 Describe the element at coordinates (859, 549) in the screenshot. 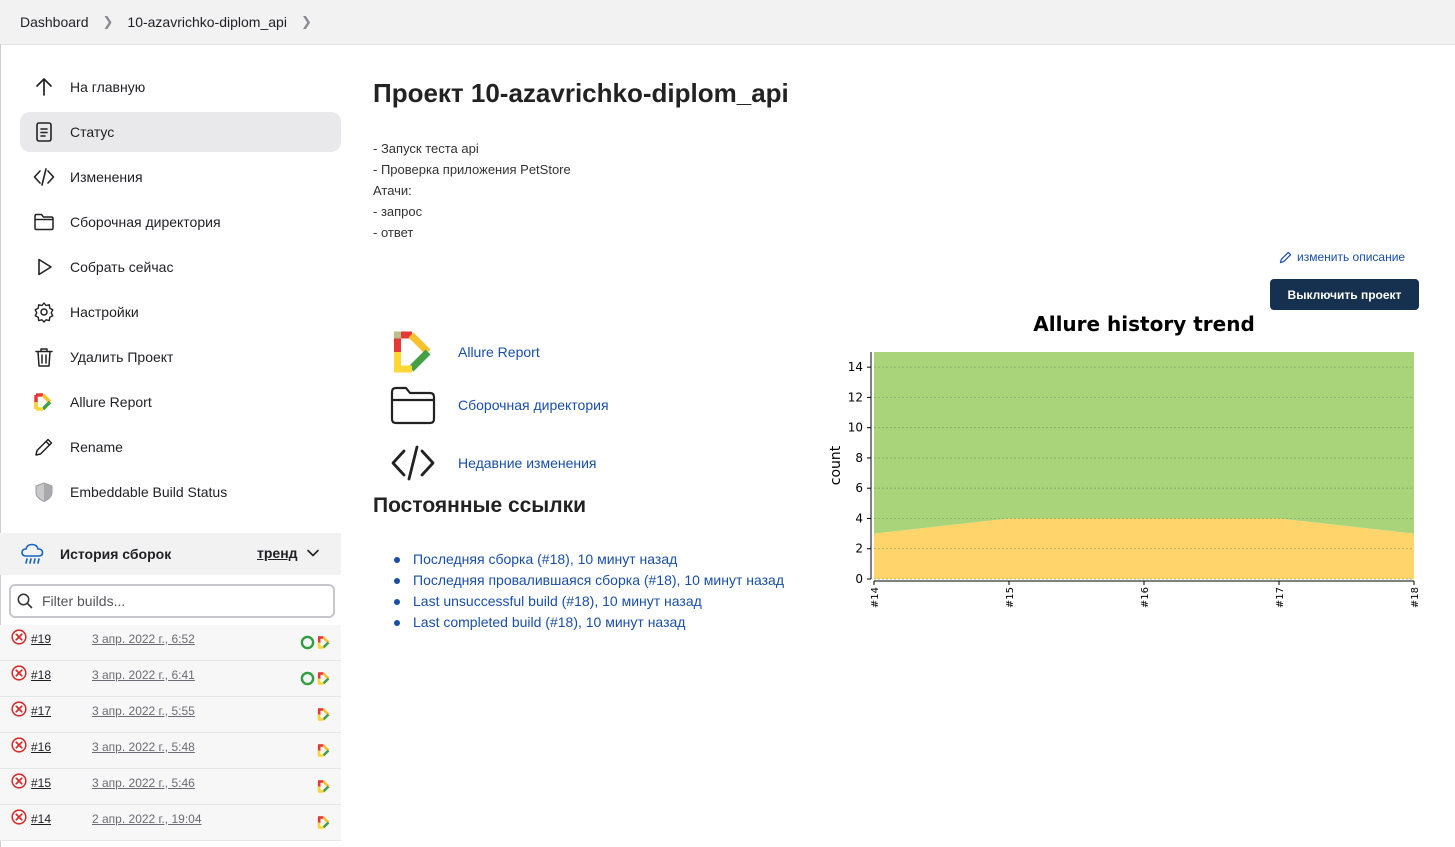

I see `chart-y-tick-label: 2` at that location.